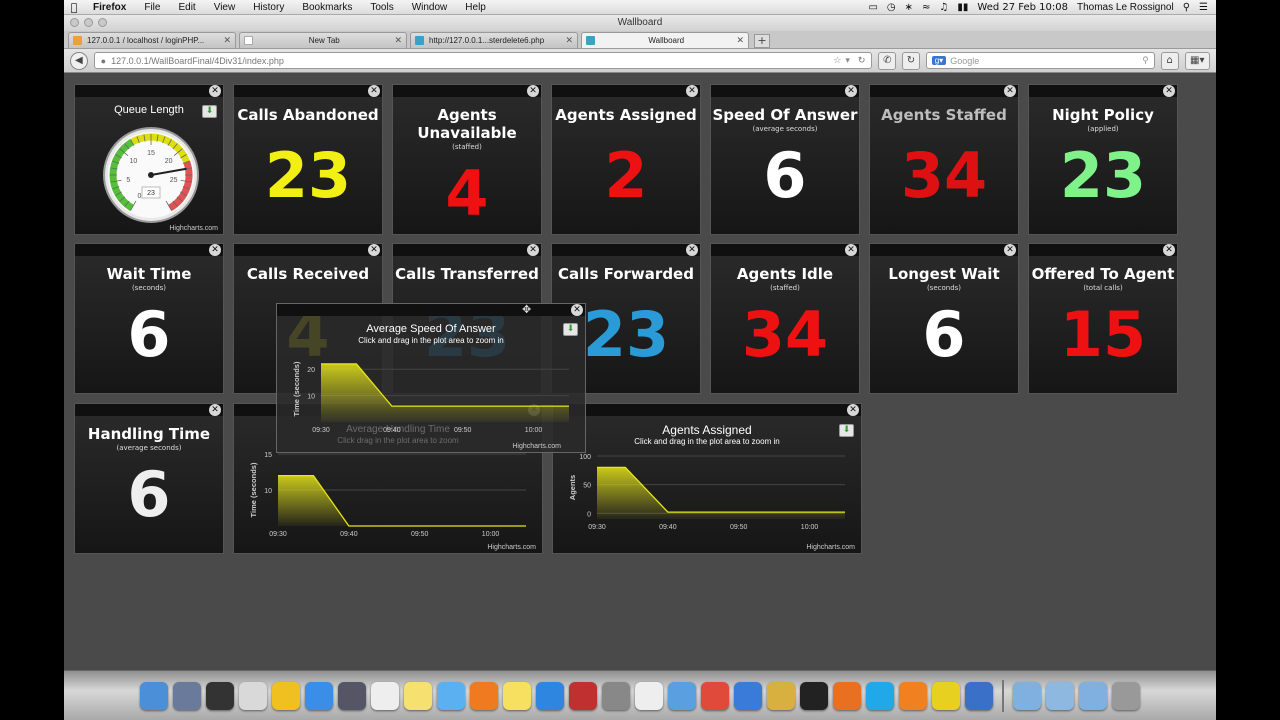  Describe the element at coordinates (467, 159) in the screenshot. I see `tile-agents-unavailable: ✕ Agents Unavailable (staffed) 4` at that location.